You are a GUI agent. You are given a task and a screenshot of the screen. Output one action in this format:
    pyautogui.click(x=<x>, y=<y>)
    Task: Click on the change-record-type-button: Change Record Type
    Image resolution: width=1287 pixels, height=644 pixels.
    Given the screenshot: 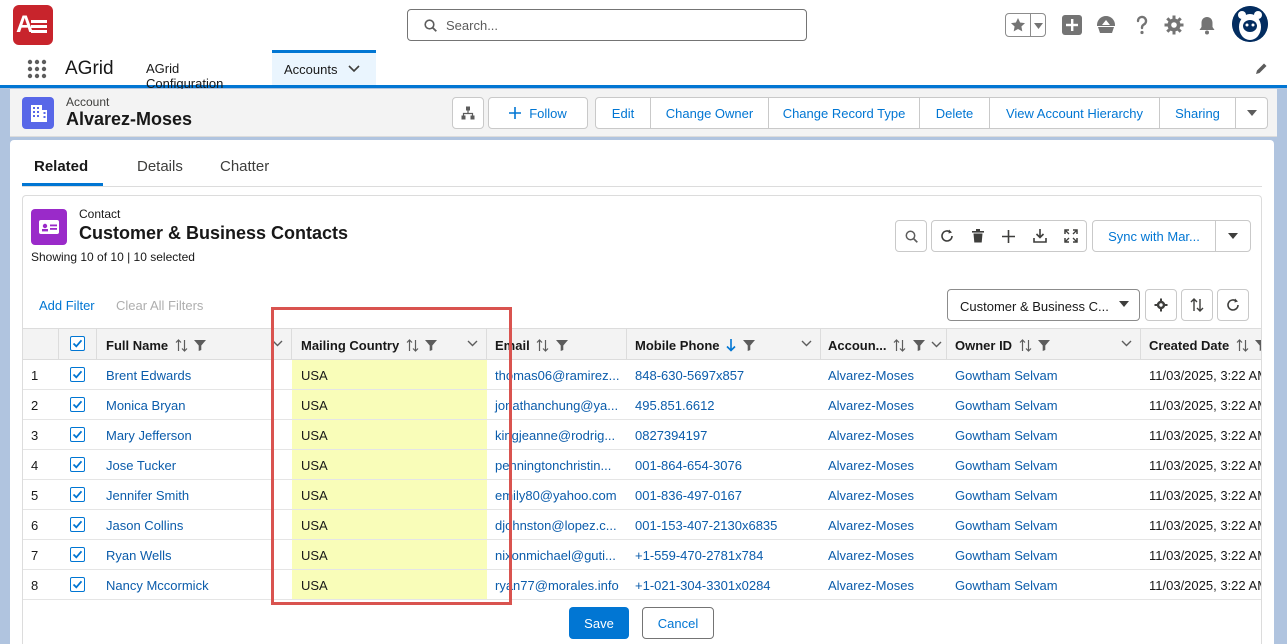 What is the action you would take?
    pyautogui.click(x=844, y=113)
    